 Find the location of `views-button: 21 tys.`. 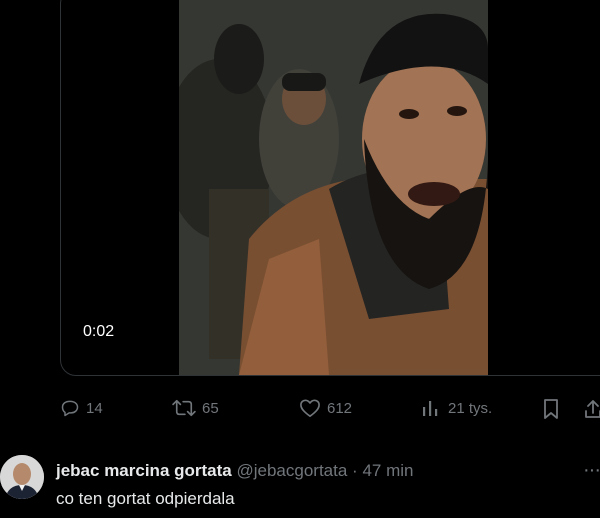

views-button: 21 tys. is located at coordinates (456, 408).